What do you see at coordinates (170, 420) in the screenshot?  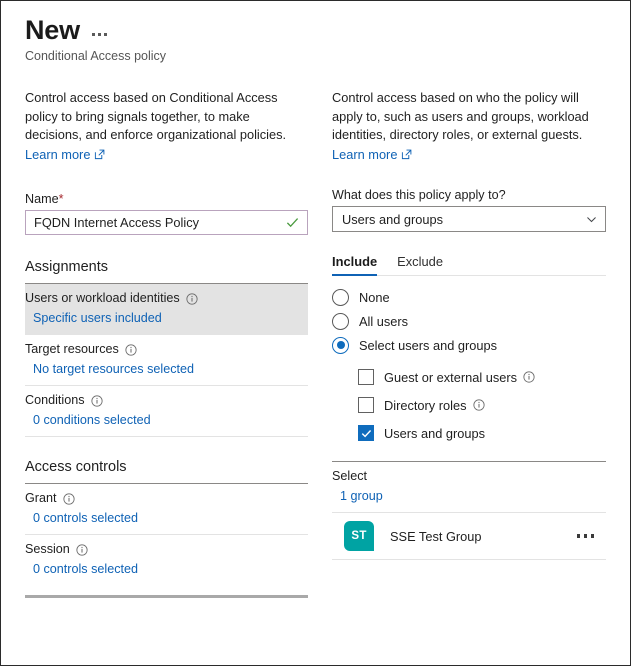 I see `conditions-value: 0 conditions selected` at bounding box center [170, 420].